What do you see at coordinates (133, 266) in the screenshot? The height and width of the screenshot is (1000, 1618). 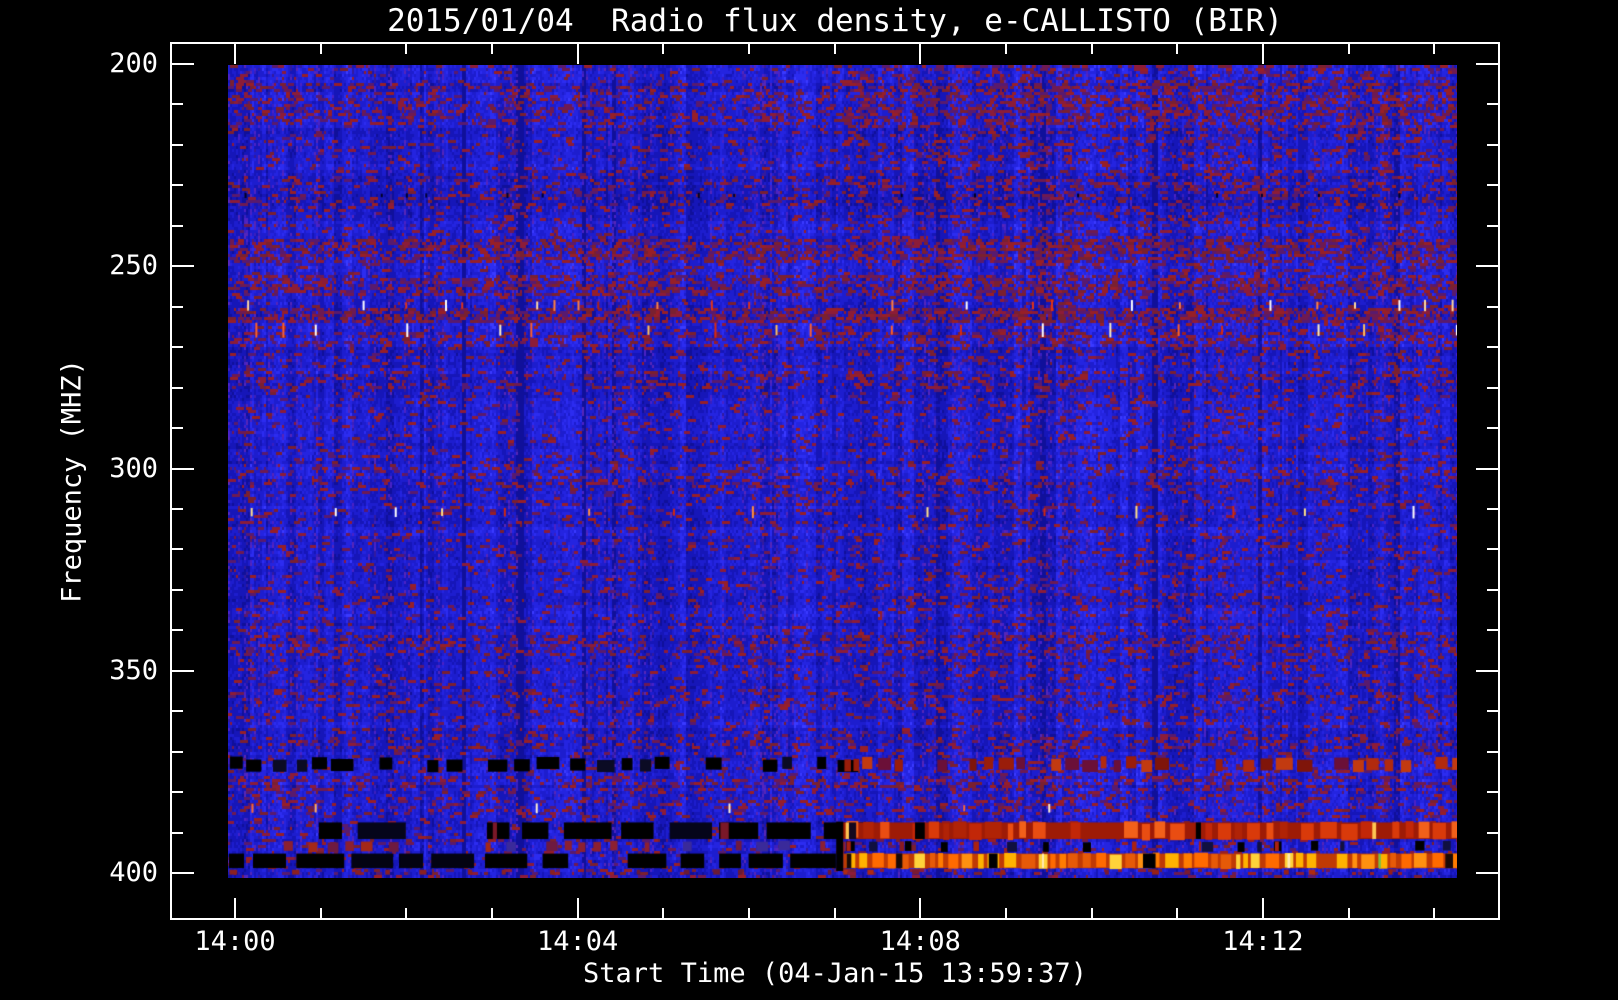 I see `y-tick-label: 250` at bounding box center [133, 266].